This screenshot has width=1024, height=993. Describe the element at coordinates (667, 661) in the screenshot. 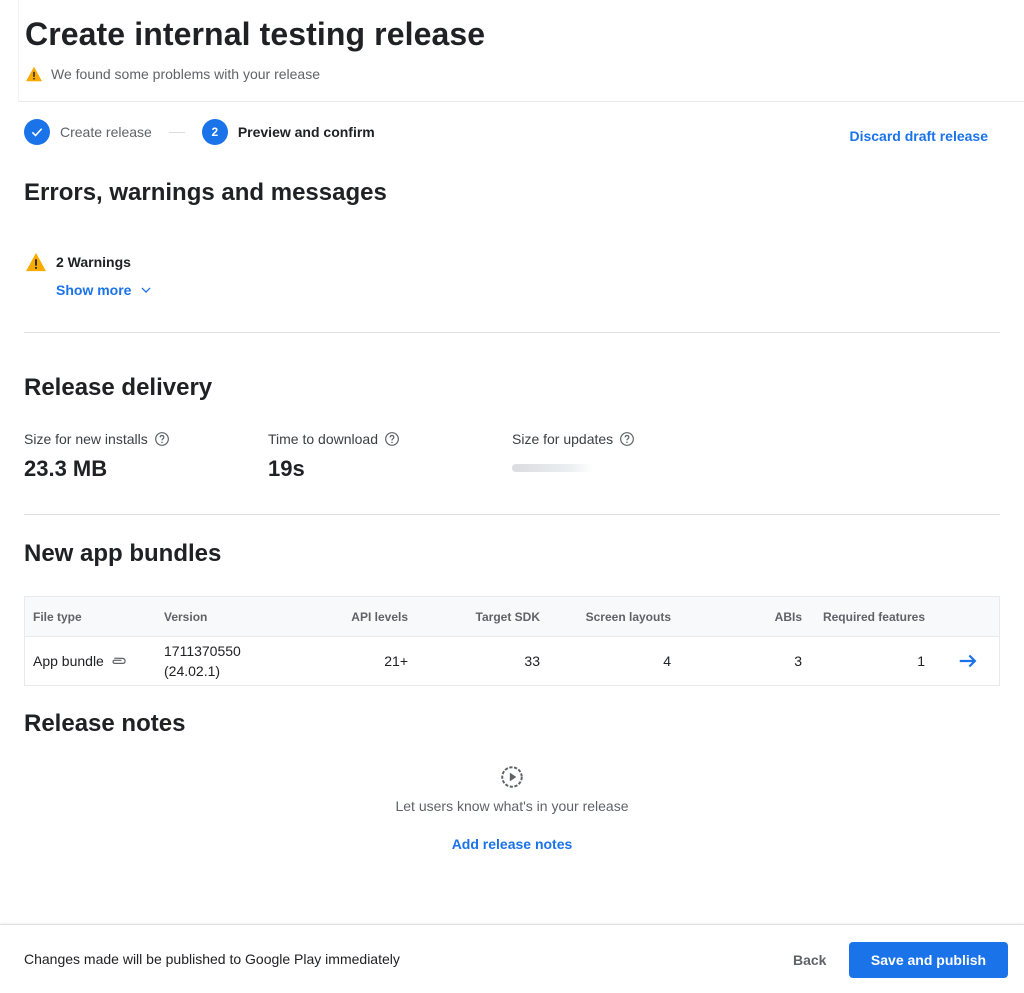

I see `screen-layouts-cell: 4` at that location.